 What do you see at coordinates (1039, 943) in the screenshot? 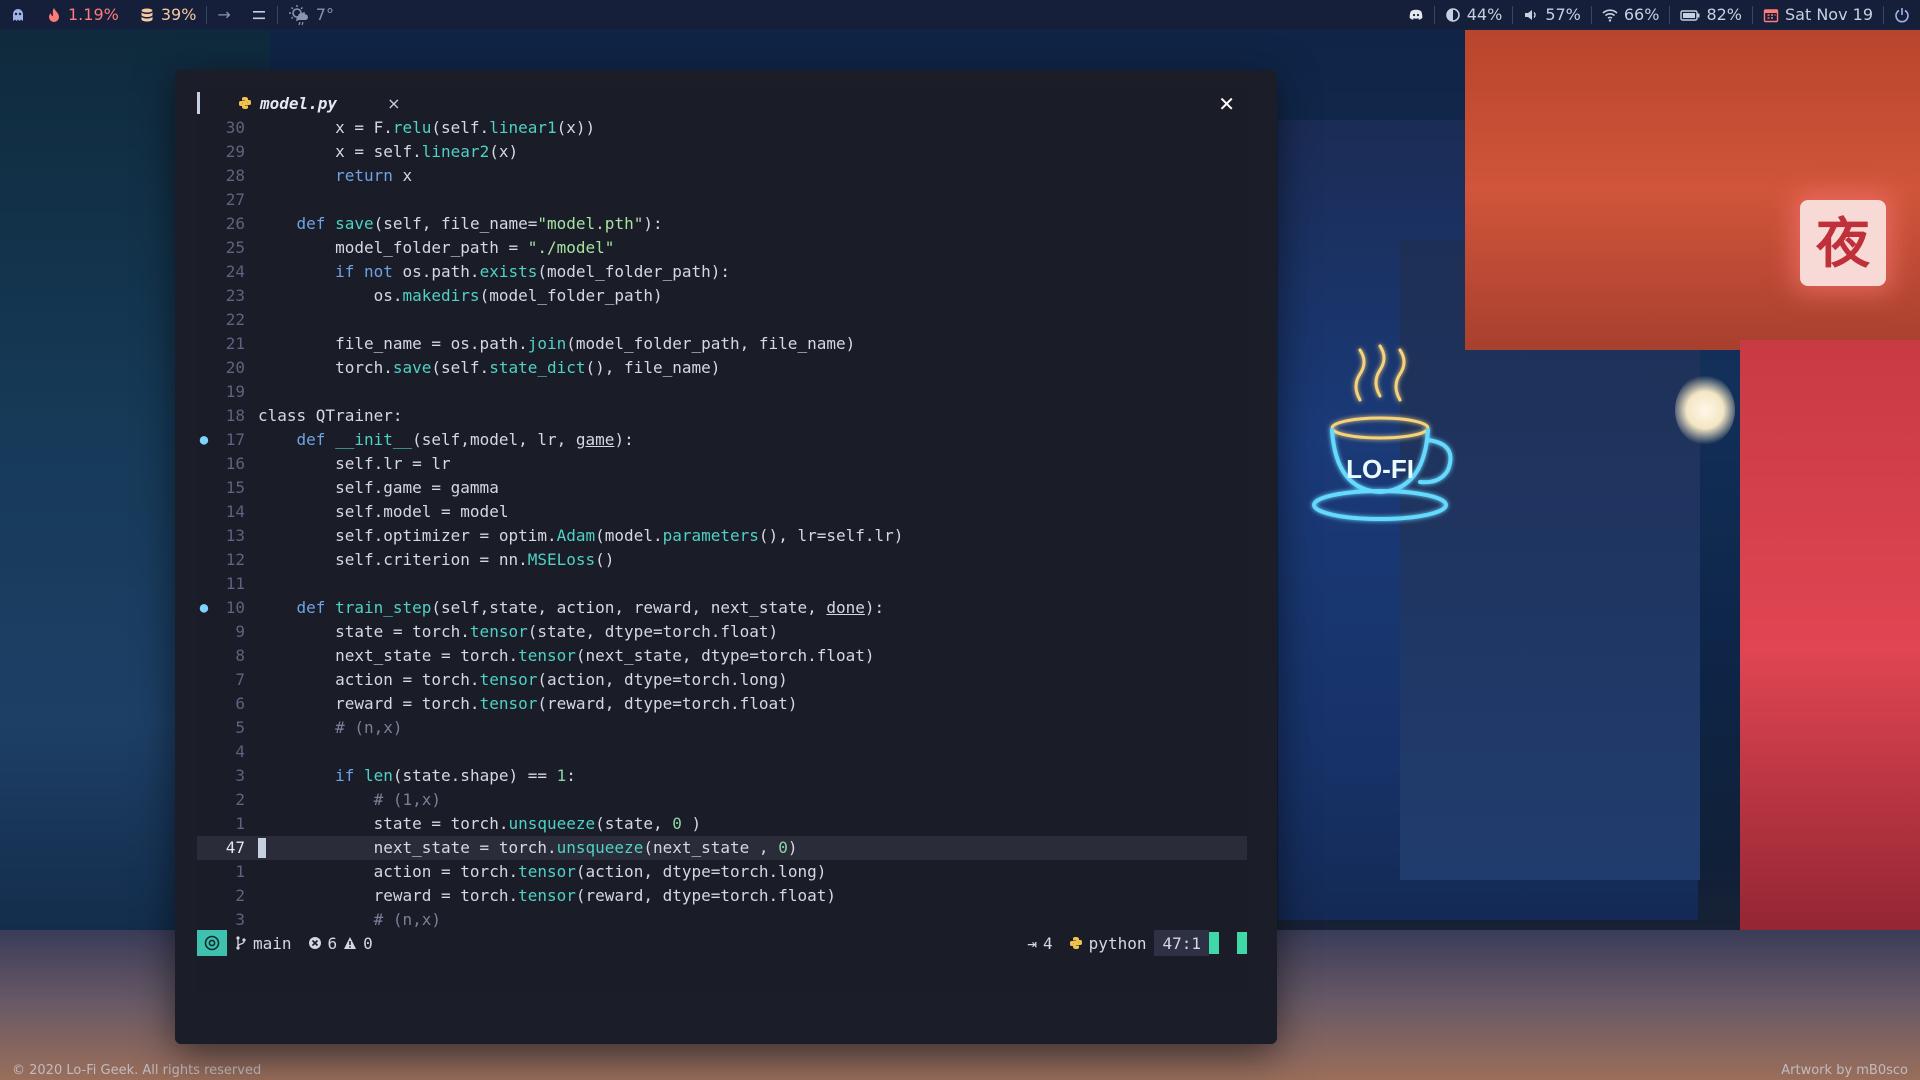
I see `indent-info: ⇥ 4` at bounding box center [1039, 943].